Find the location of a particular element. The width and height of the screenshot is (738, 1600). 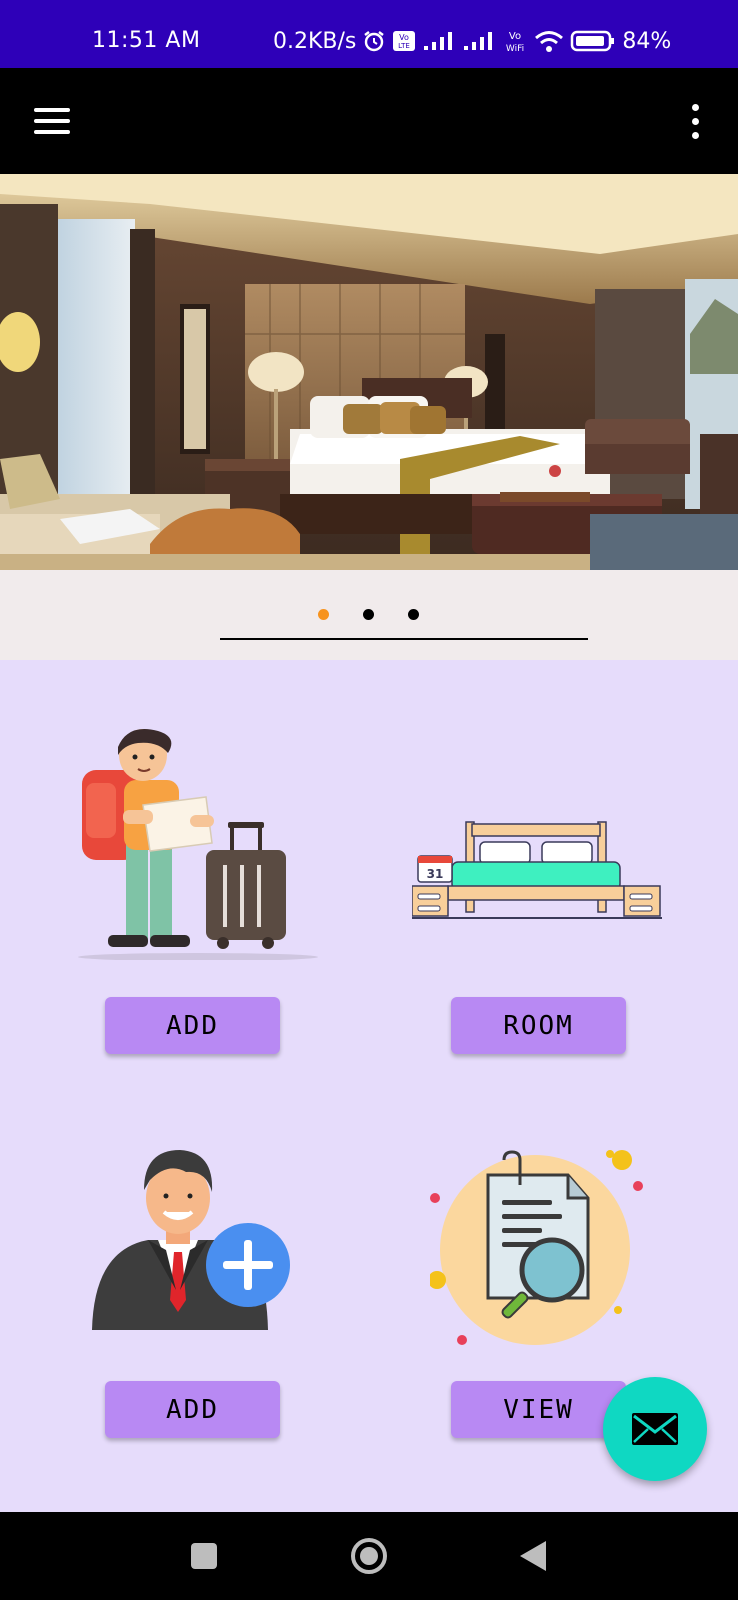

document-search-icon is located at coordinates (536, 1247).